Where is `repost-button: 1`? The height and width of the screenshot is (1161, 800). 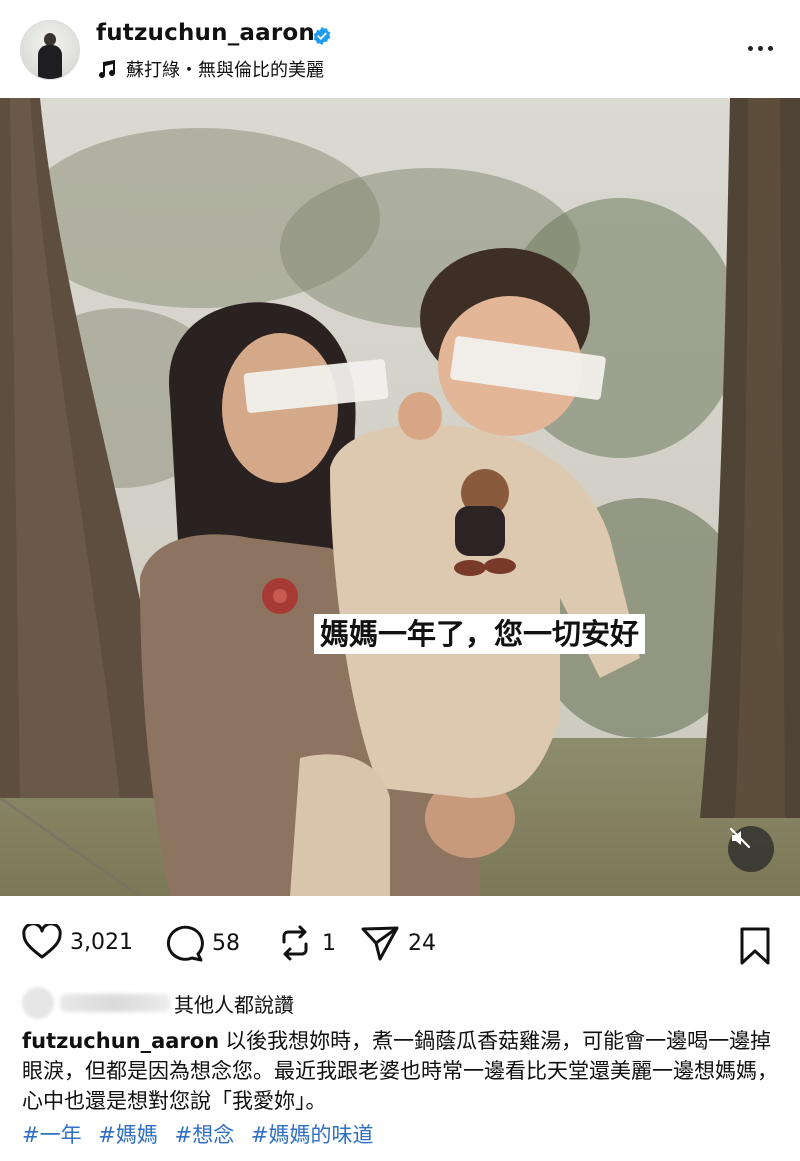
repost-button: 1 is located at coordinates (306, 943).